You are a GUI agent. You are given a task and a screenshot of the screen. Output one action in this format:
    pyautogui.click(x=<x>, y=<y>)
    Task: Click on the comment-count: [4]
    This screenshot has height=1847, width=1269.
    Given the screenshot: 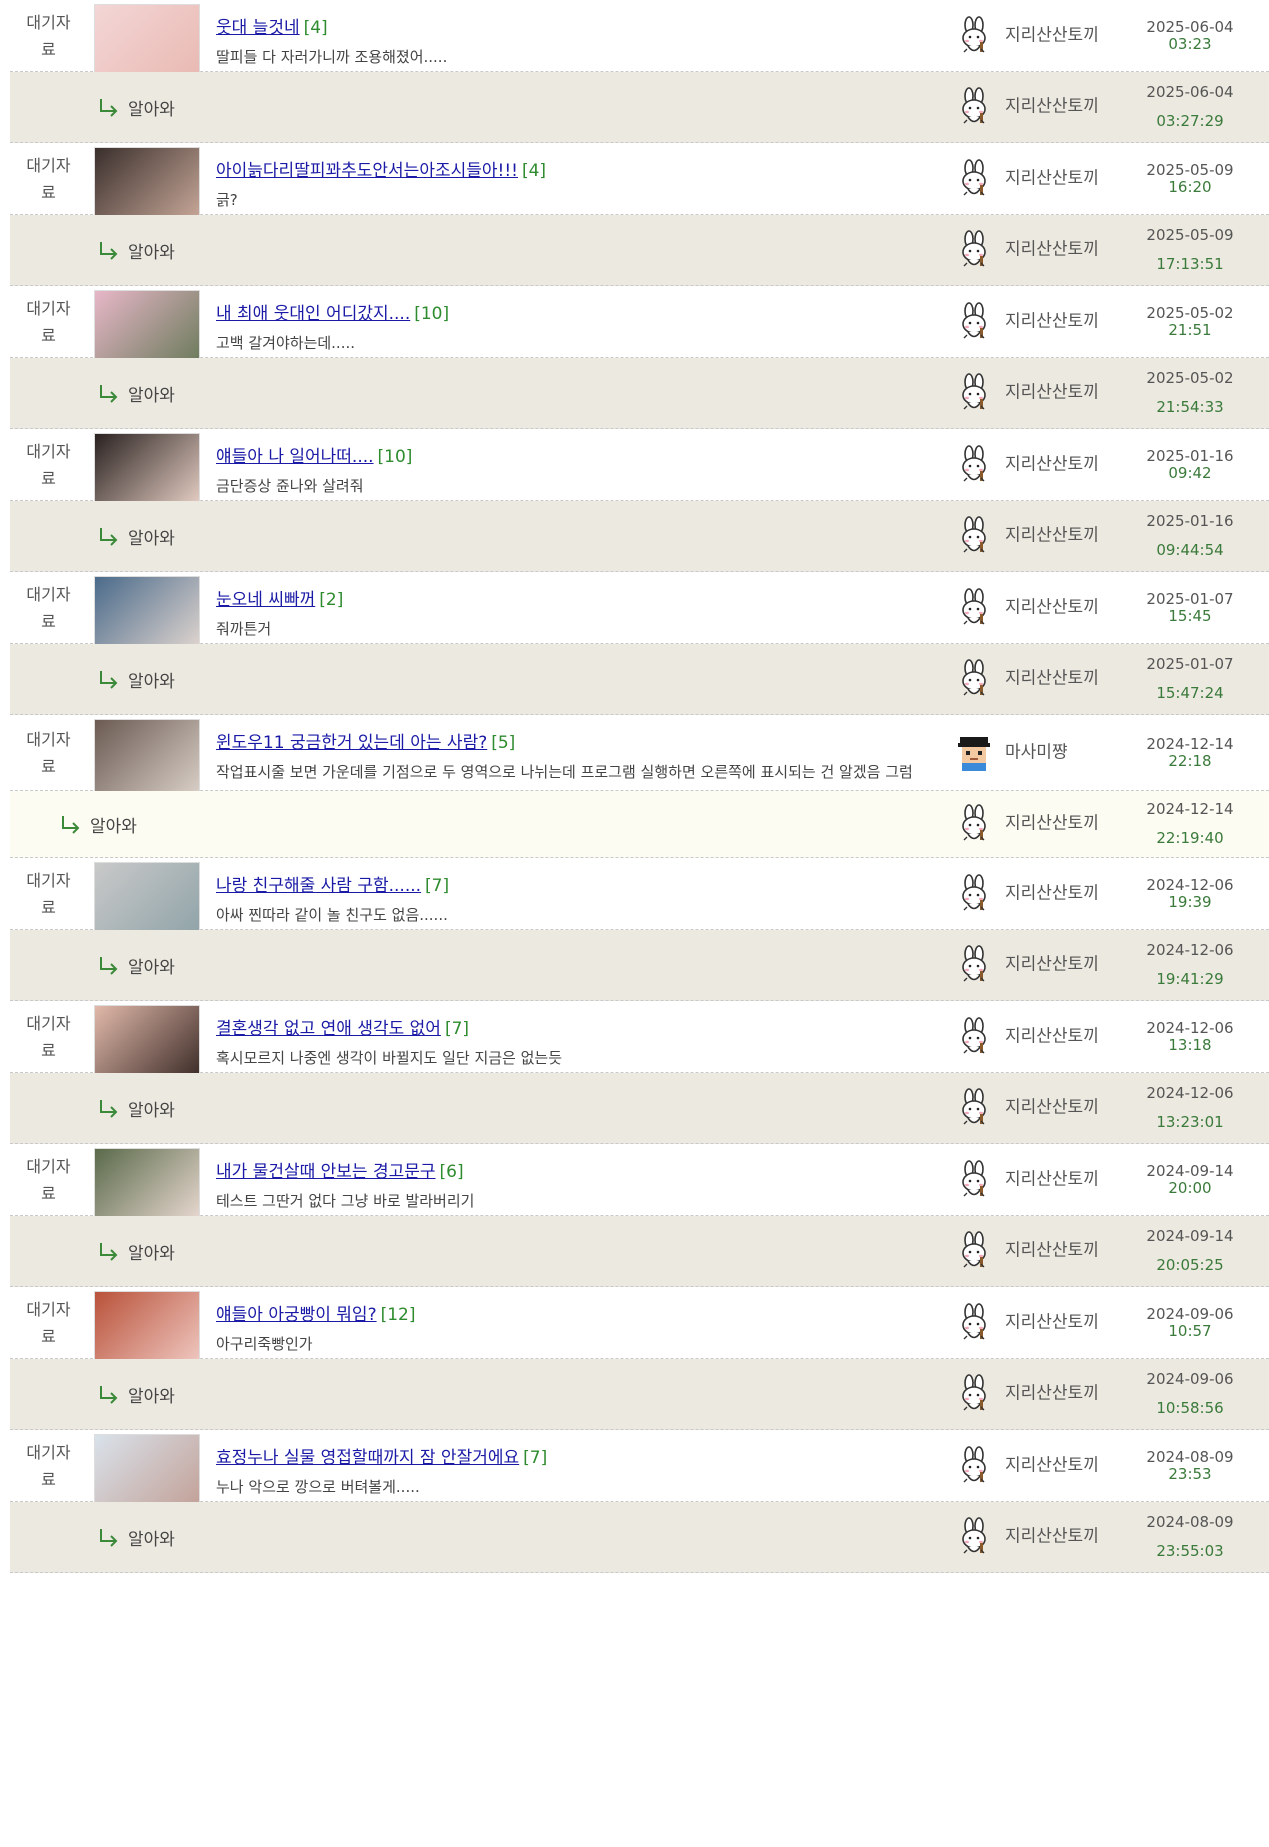 What is the action you would take?
    pyautogui.click(x=534, y=171)
    